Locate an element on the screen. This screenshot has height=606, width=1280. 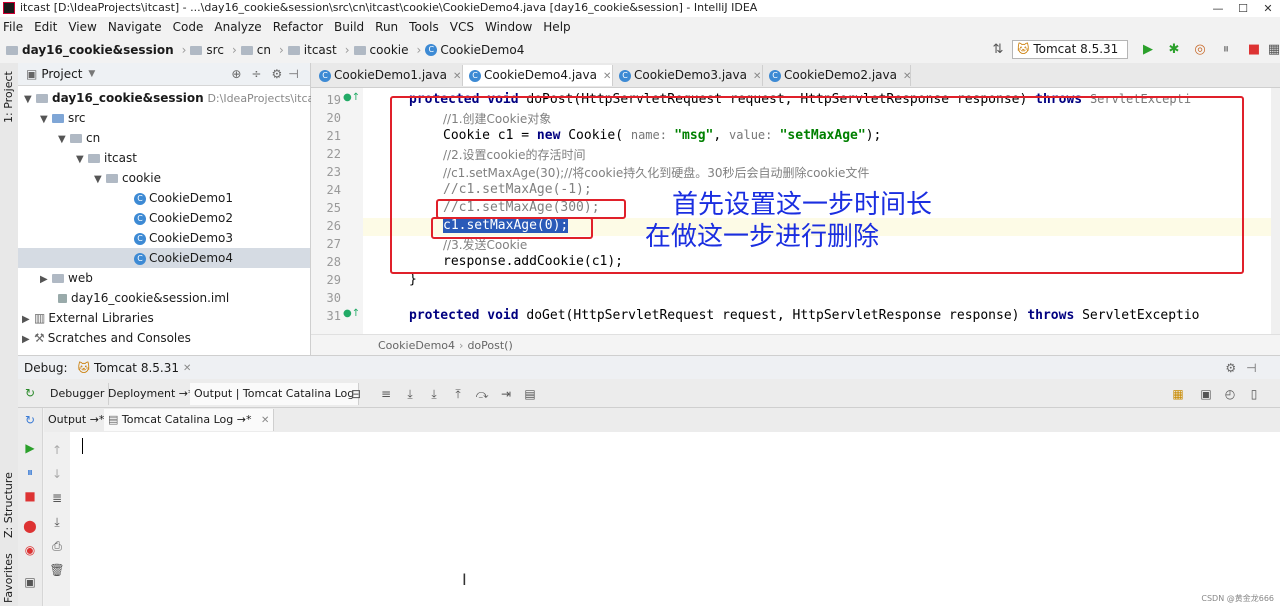
down-arrow-icon: ↓ is located at coordinates (57, 474).